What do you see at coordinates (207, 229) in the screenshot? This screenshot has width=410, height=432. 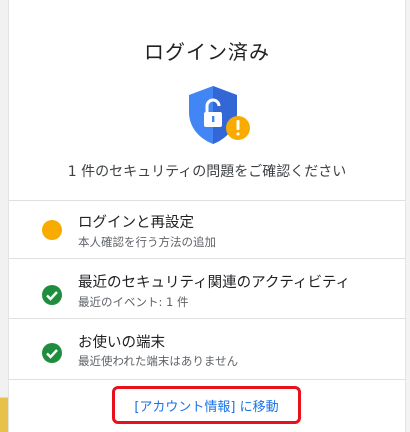 I see `list-item-signin-recovery: ログインと再設定 本人確認を行う方法の追加` at bounding box center [207, 229].